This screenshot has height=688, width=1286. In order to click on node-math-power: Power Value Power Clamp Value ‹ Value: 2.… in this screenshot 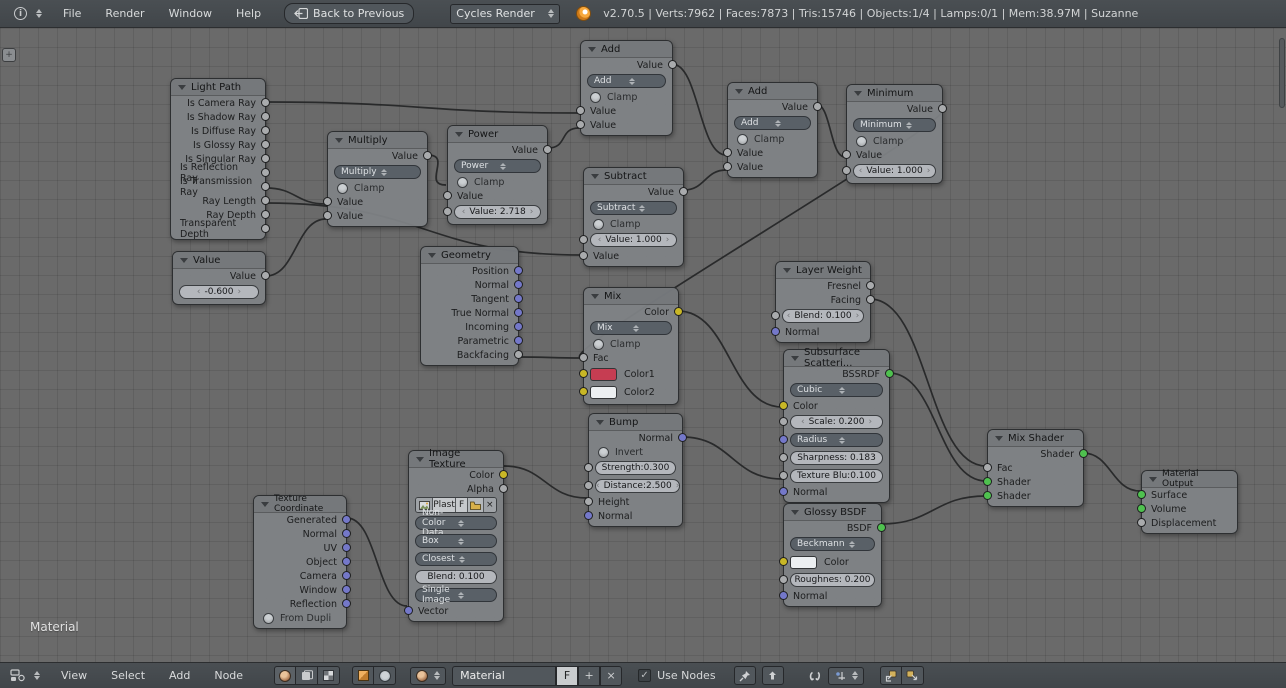, I will do `click(497, 175)`.